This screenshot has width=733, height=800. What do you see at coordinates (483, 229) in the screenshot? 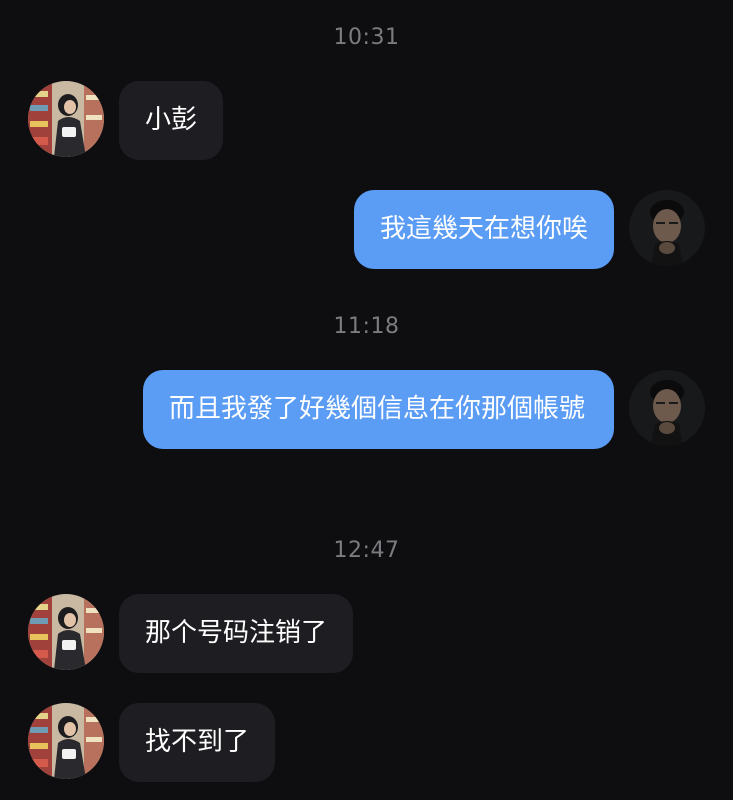
I see `message-bubble-outgoing: 我這幾天在想你唉` at bounding box center [483, 229].